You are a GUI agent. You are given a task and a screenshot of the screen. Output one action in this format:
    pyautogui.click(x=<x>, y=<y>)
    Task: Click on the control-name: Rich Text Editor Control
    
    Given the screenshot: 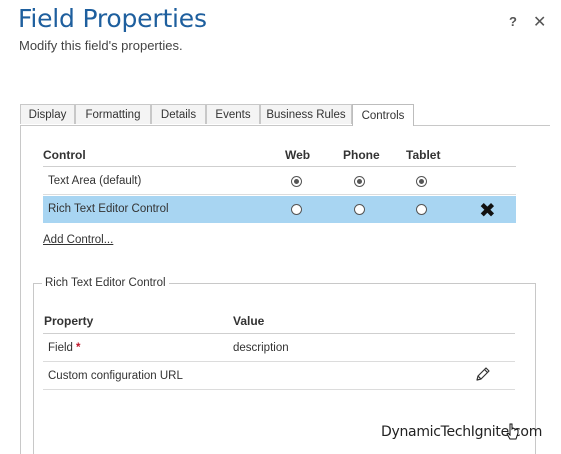 What is the action you would take?
    pyautogui.click(x=108, y=209)
    